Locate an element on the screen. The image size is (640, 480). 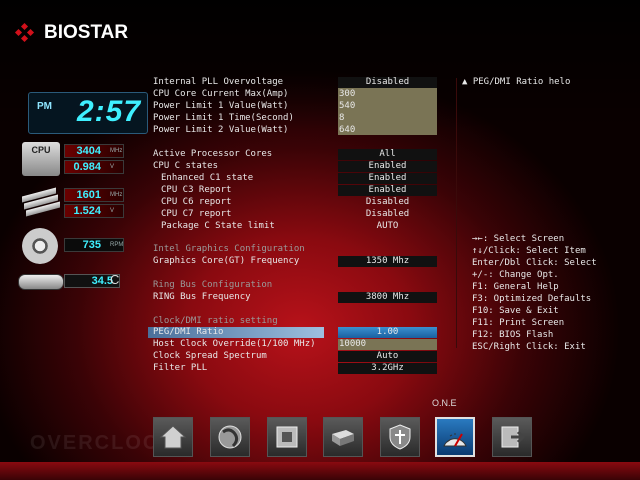
temperature-unit: C is located at coordinates (115, 279).